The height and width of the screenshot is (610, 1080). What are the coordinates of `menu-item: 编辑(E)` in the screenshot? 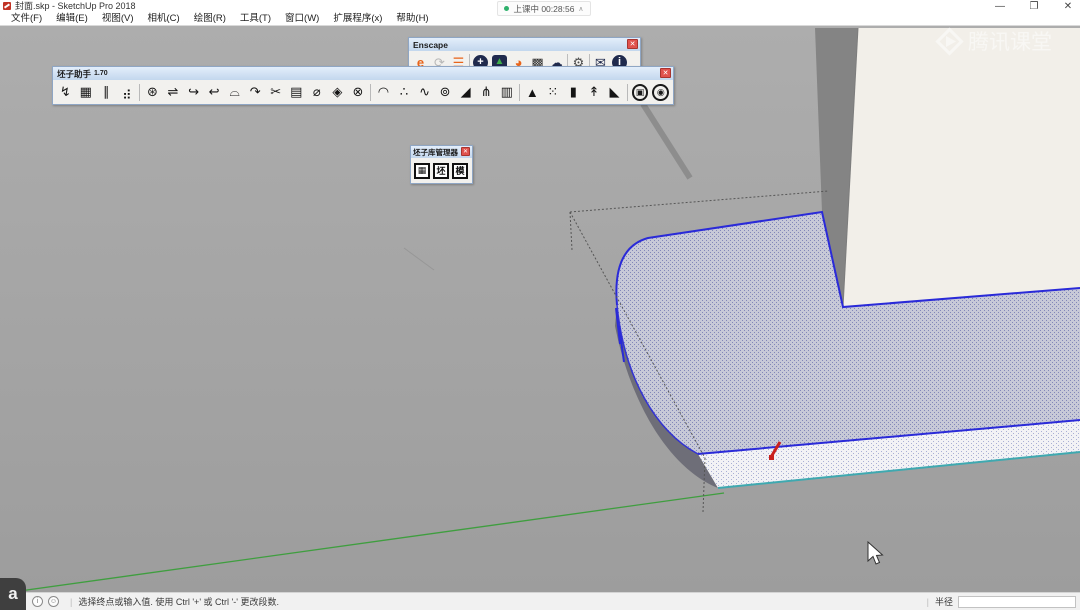 It's located at (72, 19).